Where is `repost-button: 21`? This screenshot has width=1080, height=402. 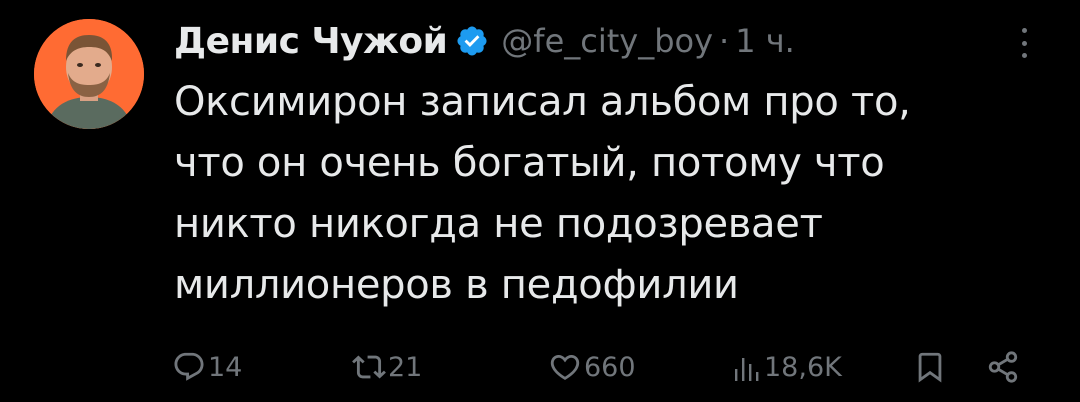
repost-button: 21 is located at coordinates (387, 367).